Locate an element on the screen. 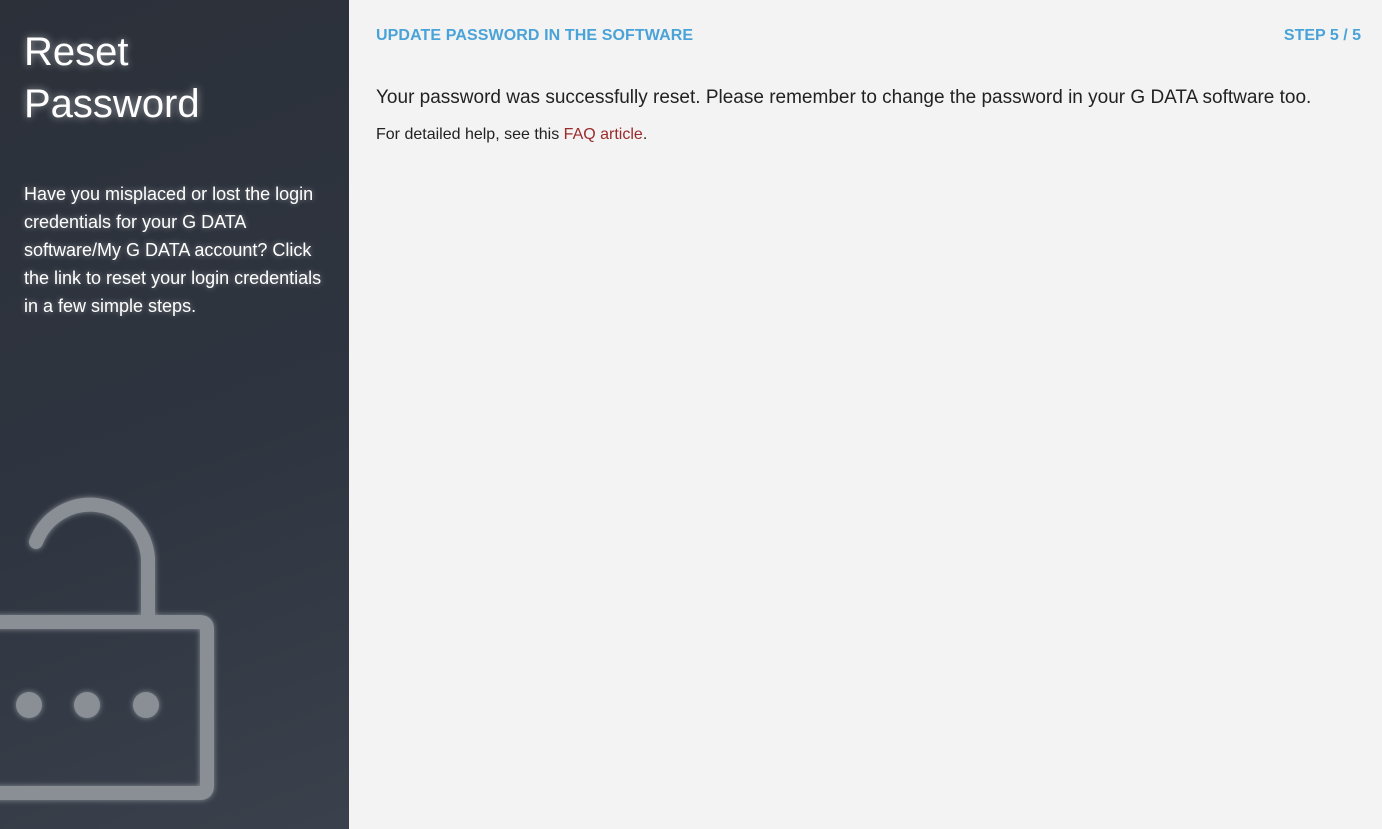  faq-article-link: FAQ article is located at coordinates (603, 134).